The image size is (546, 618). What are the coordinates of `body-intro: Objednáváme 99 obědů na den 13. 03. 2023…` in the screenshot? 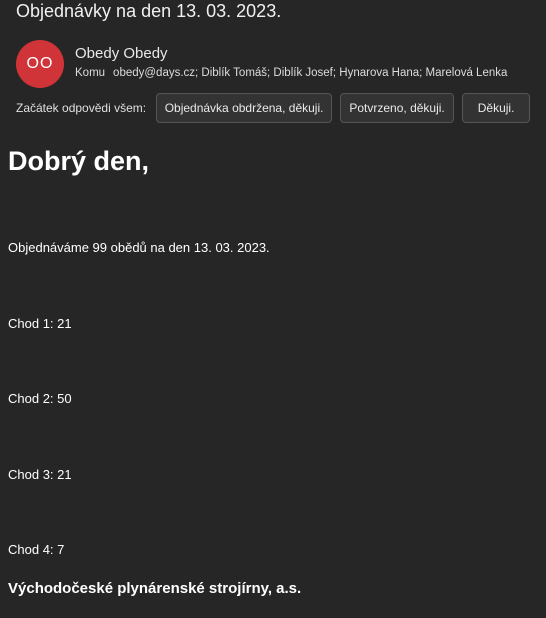 It's located at (139, 247).